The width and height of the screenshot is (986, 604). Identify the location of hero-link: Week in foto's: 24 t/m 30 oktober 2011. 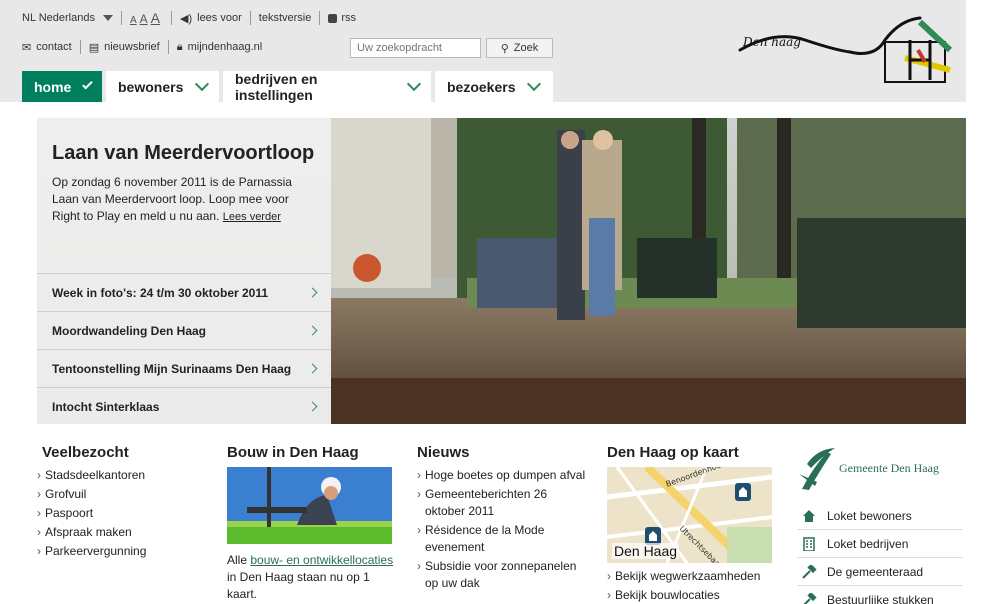
(184, 292).